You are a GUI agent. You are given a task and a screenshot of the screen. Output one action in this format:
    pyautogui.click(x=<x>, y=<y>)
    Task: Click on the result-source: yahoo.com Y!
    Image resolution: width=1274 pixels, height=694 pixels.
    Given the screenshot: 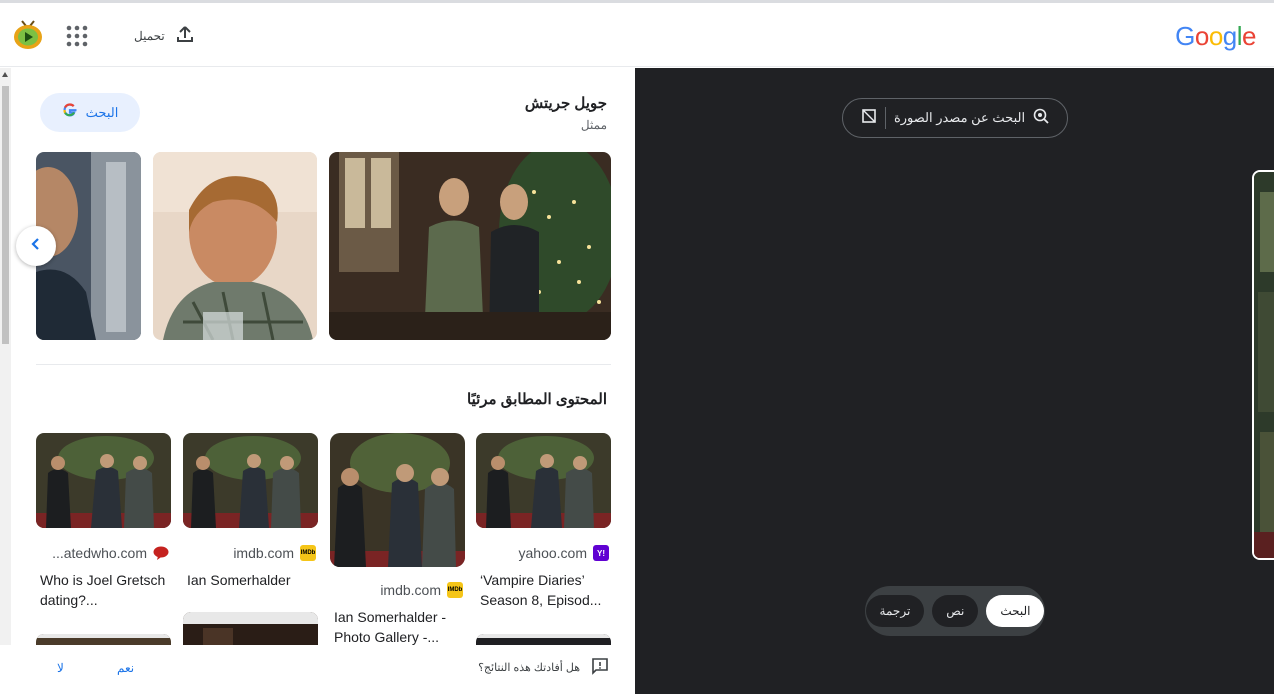 What is the action you would take?
    pyautogui.click(x=543, y=553)
    